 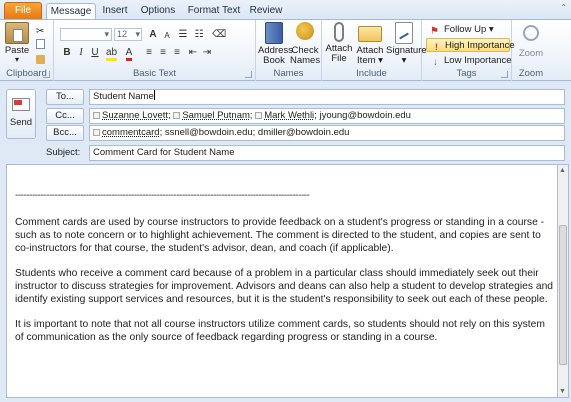 I want to click on scroll-down-icon: ▼, so click(x=562, y=391).